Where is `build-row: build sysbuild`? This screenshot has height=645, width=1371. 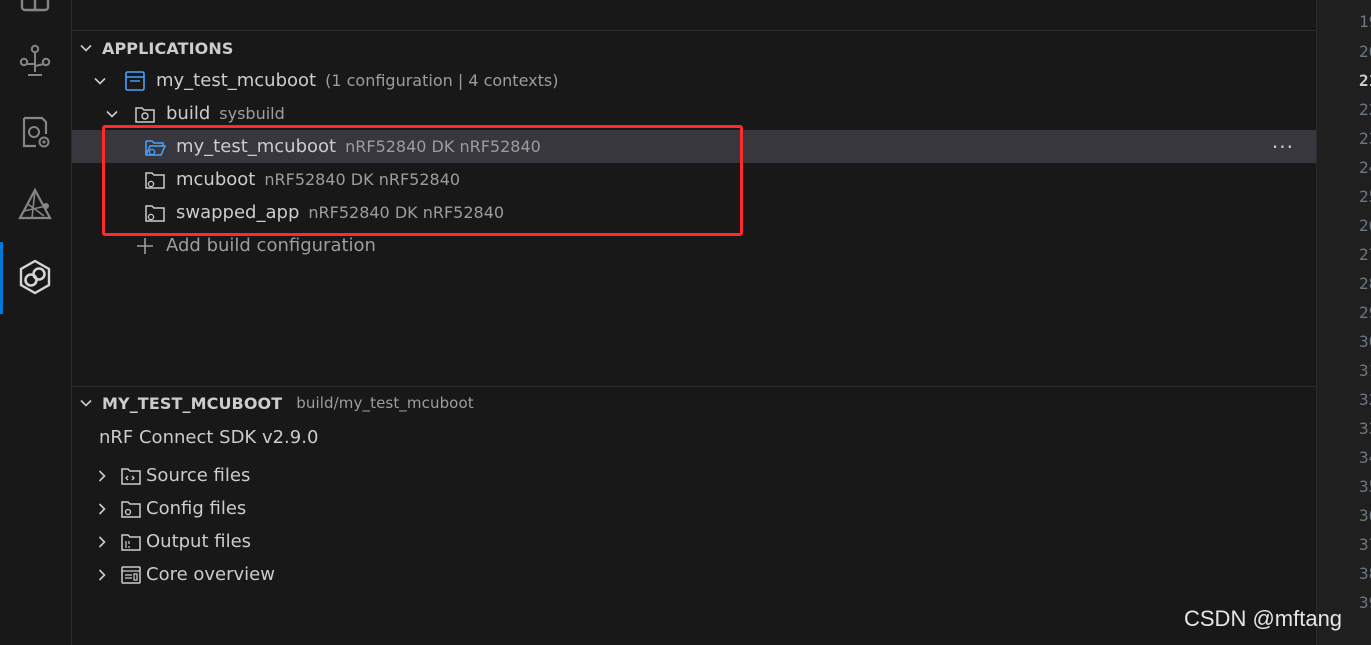
build-row: build sysbuild is located at coordinates (694, 113).